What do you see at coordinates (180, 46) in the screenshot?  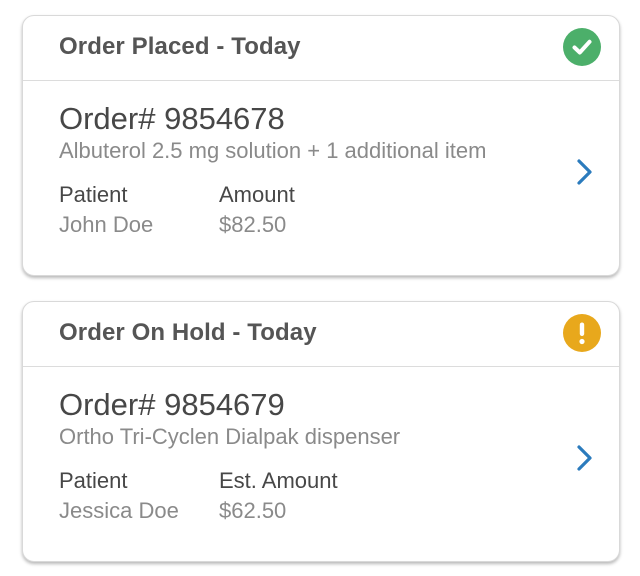 I see `order-status-title: Order Placed - Today` at bounding box center [180, 46].